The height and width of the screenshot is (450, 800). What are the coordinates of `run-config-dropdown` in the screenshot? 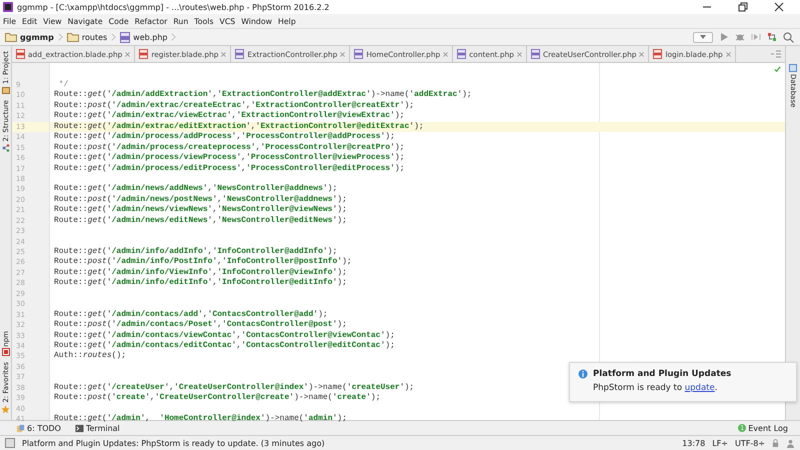 It's located at (703, 37).